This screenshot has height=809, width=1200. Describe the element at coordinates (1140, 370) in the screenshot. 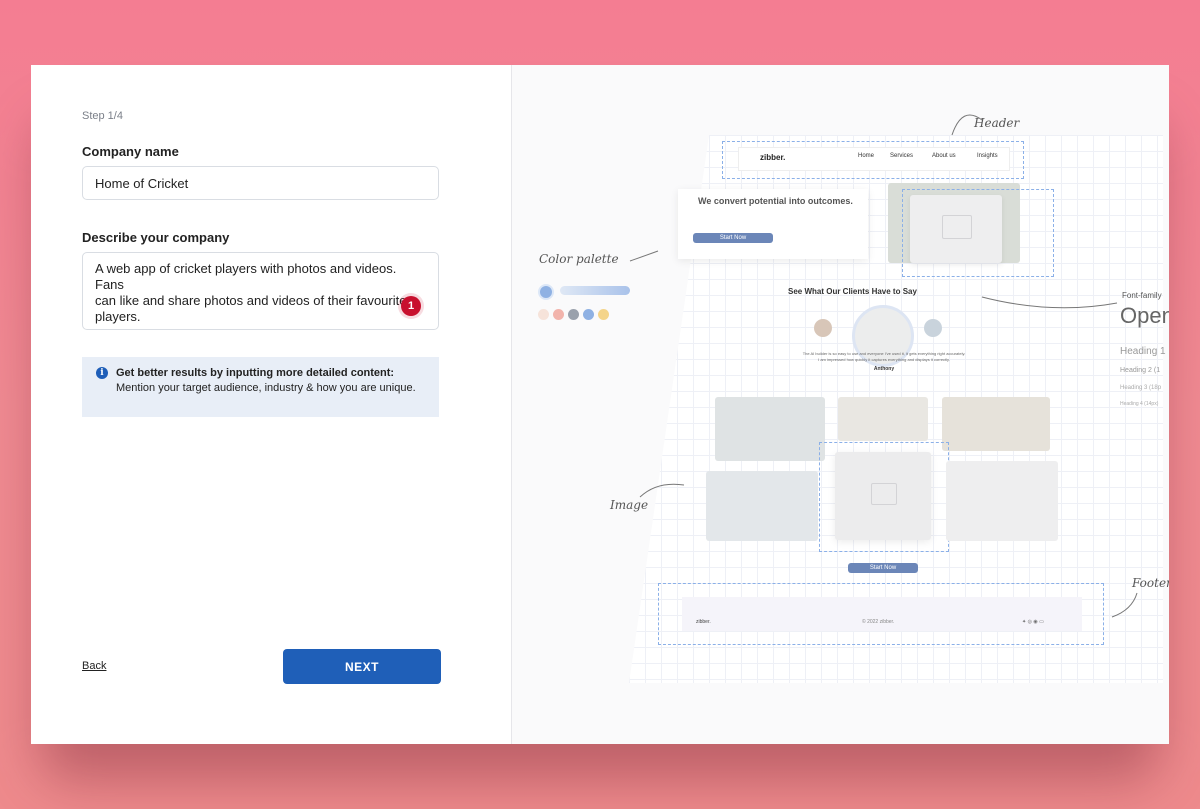

I see `heading-2-sample: Heading 2 (1` at that location.